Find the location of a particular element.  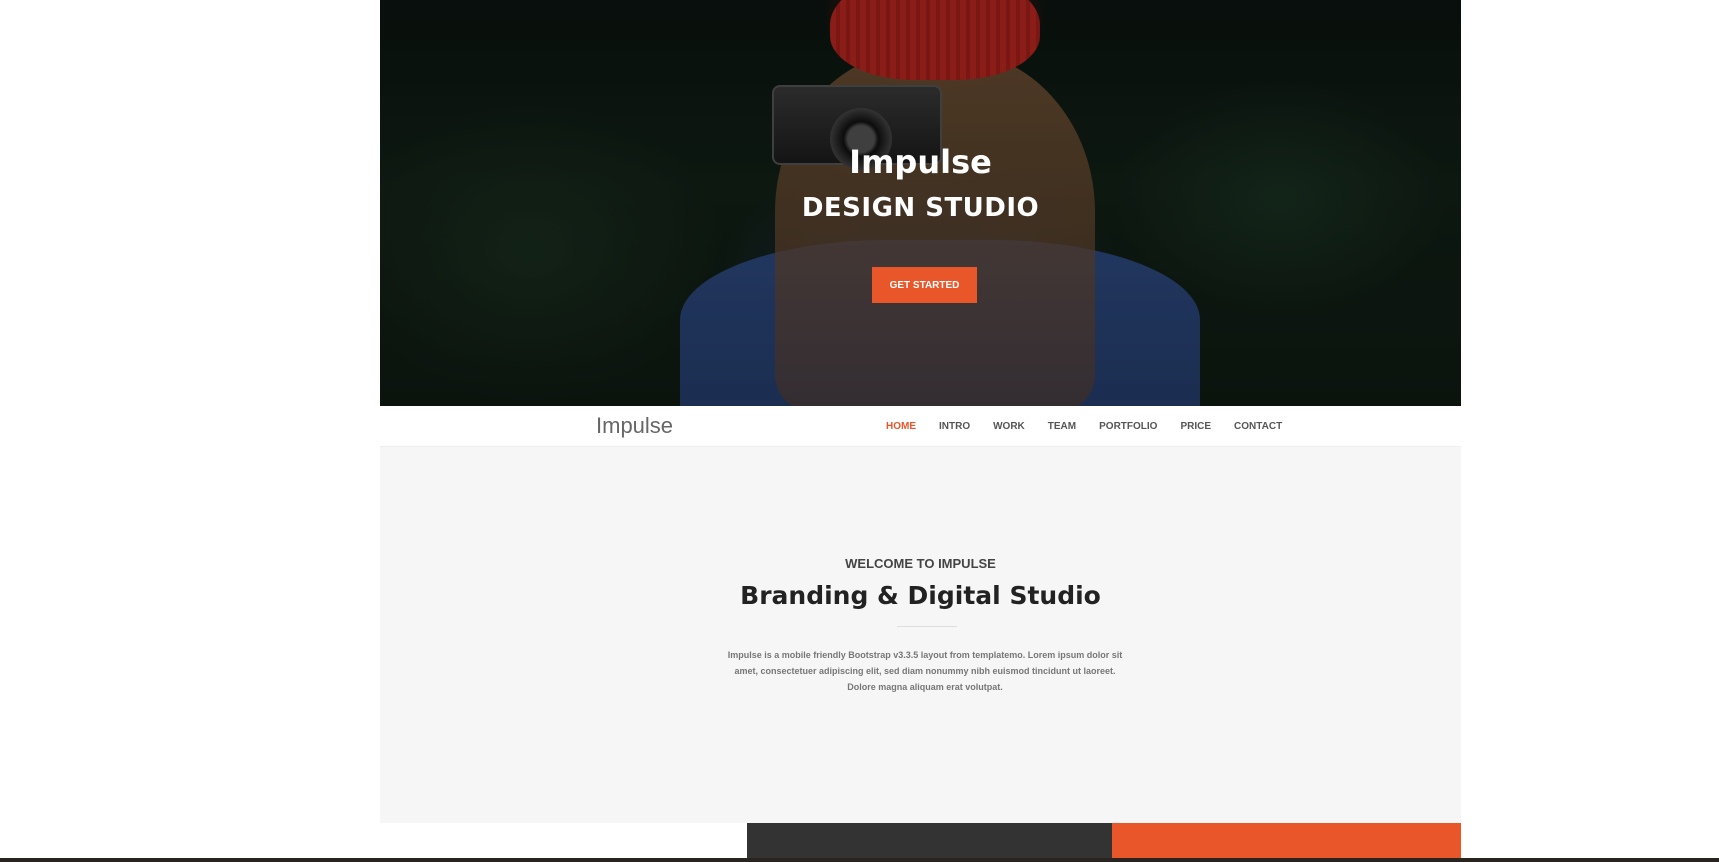

welcome-title: Branding & Digital Studio is located at coordinates (920, 595).